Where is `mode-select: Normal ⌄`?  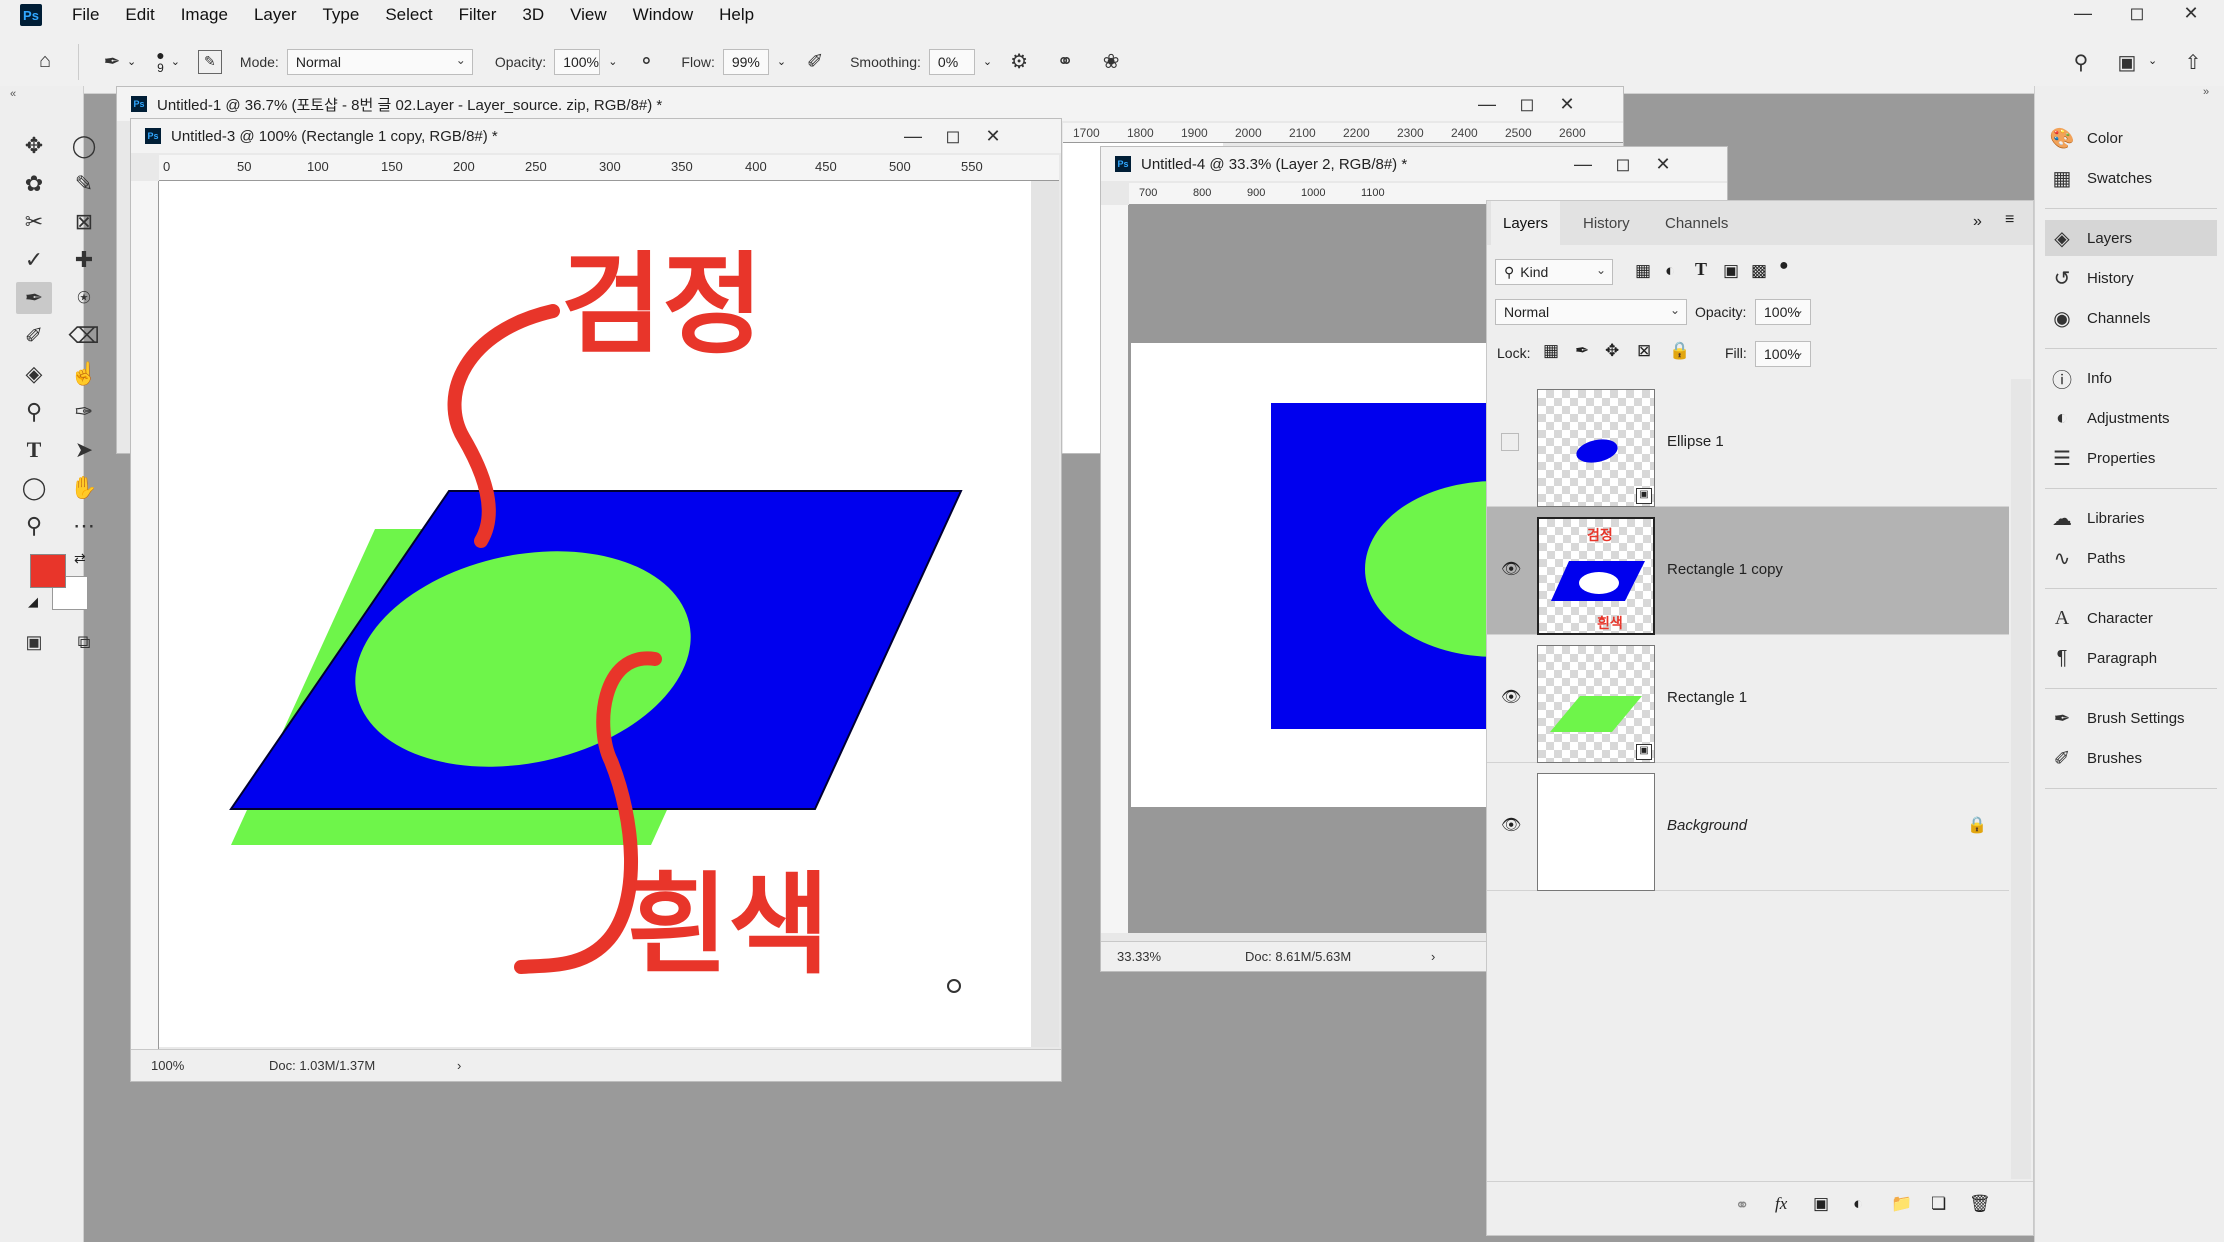 mode-select: Normal ⌄ is located at coordinates (379, 61).